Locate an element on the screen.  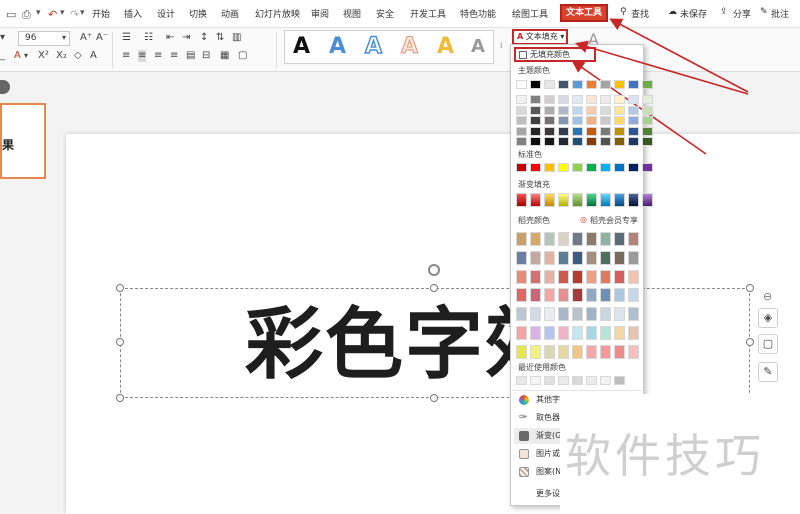
quick-access-dropdown-icon: ▾ is located at coordinates (82, 13).